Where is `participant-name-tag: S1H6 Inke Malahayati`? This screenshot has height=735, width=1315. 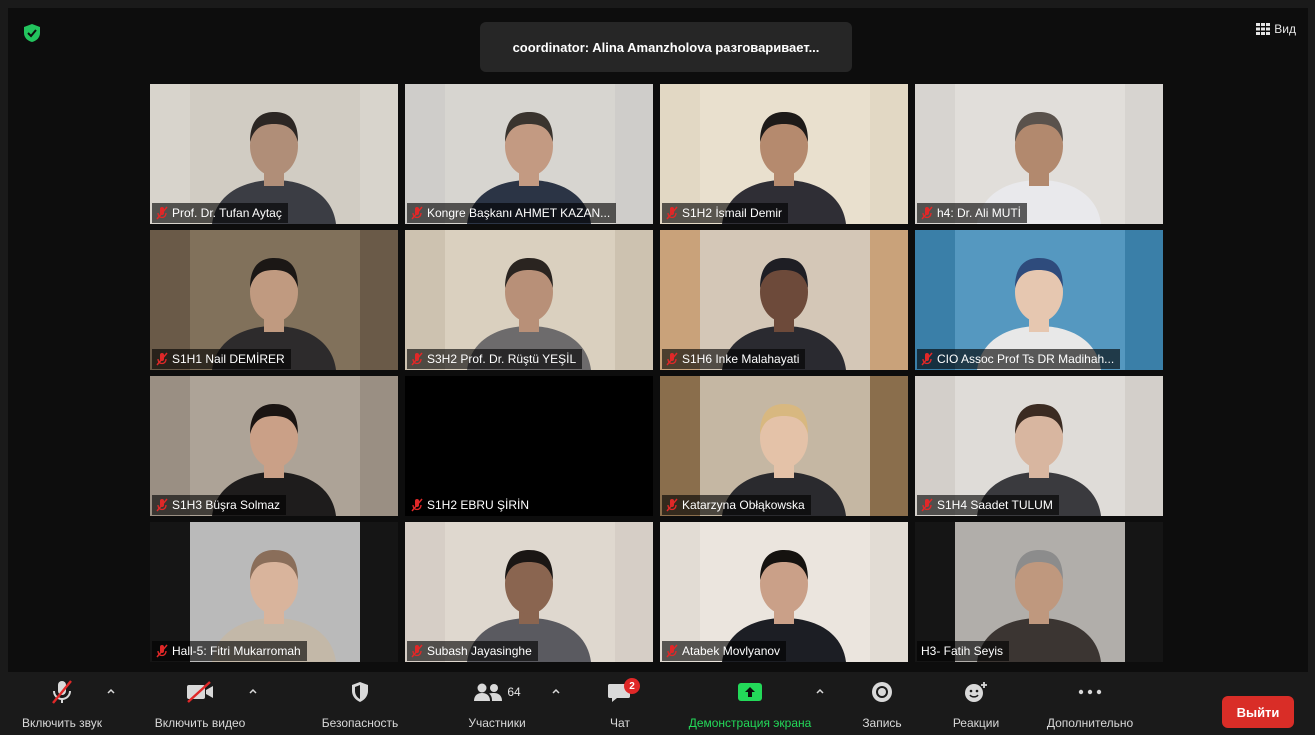
participant-name-tag: S1H6 Inke Malahayati is located at coordinates (734, 359).